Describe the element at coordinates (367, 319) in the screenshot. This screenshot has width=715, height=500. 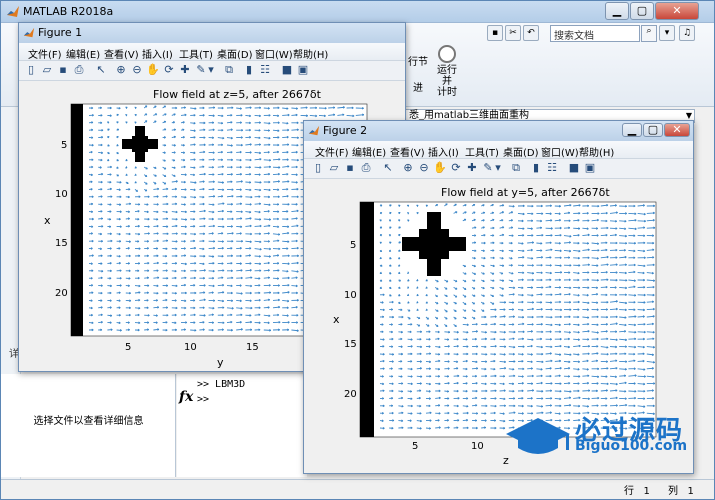
I see `wall-obstacle` at that location.